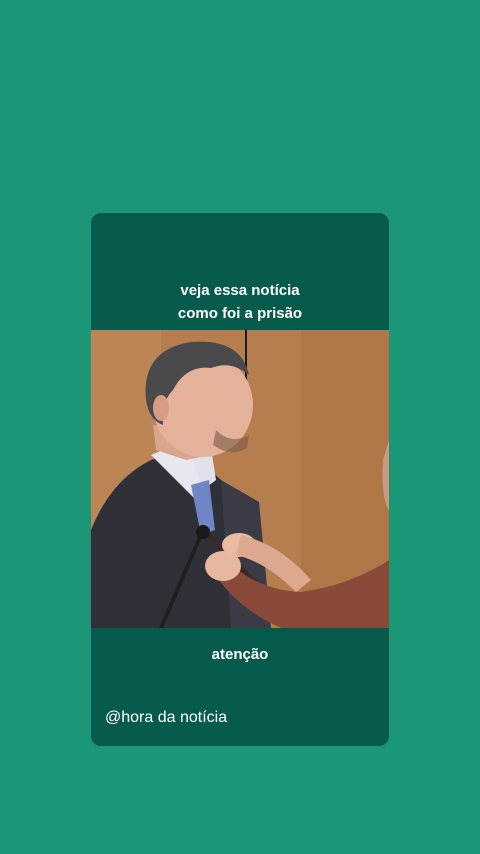 This screenshot has height=854, width=480. I want to click on headline-line-2: como foi a prisão, so click(240, 313).